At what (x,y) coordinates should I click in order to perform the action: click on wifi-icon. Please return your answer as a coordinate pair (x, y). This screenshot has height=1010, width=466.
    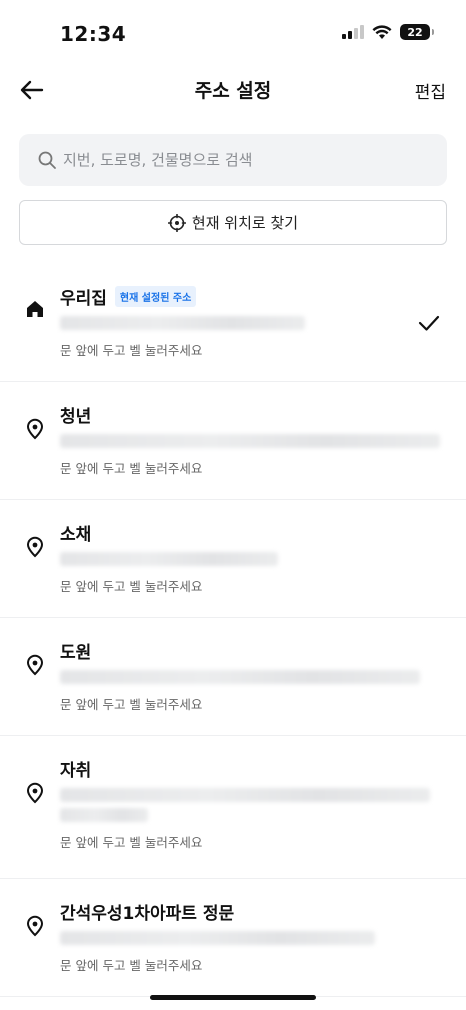
    Looking at the image, I should click on (382, 31).